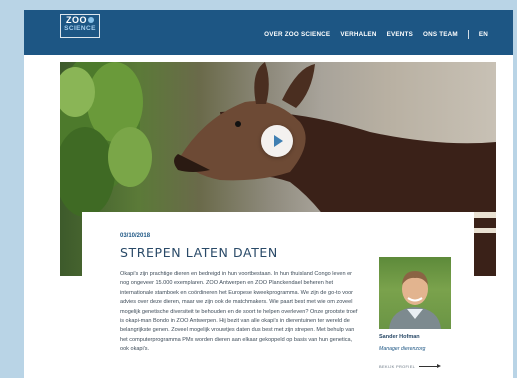  Describe the element at coordinates (397, 366) in the screenshot. I see `view-profile-label: BEKIJK PROFIEL` at that location.